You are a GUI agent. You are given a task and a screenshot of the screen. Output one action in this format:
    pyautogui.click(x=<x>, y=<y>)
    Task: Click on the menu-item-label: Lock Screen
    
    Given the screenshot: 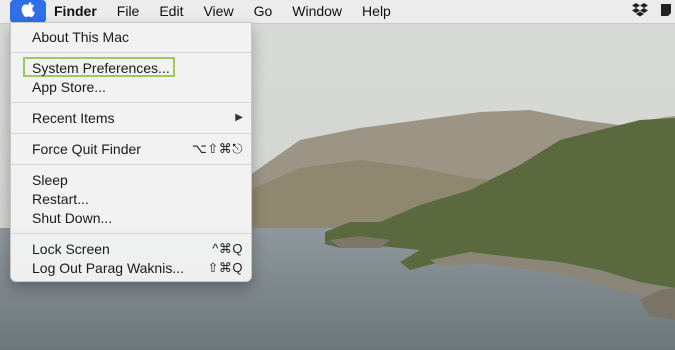 What is the action you would take?
    pyautogui.click(x=71, y=248)
    